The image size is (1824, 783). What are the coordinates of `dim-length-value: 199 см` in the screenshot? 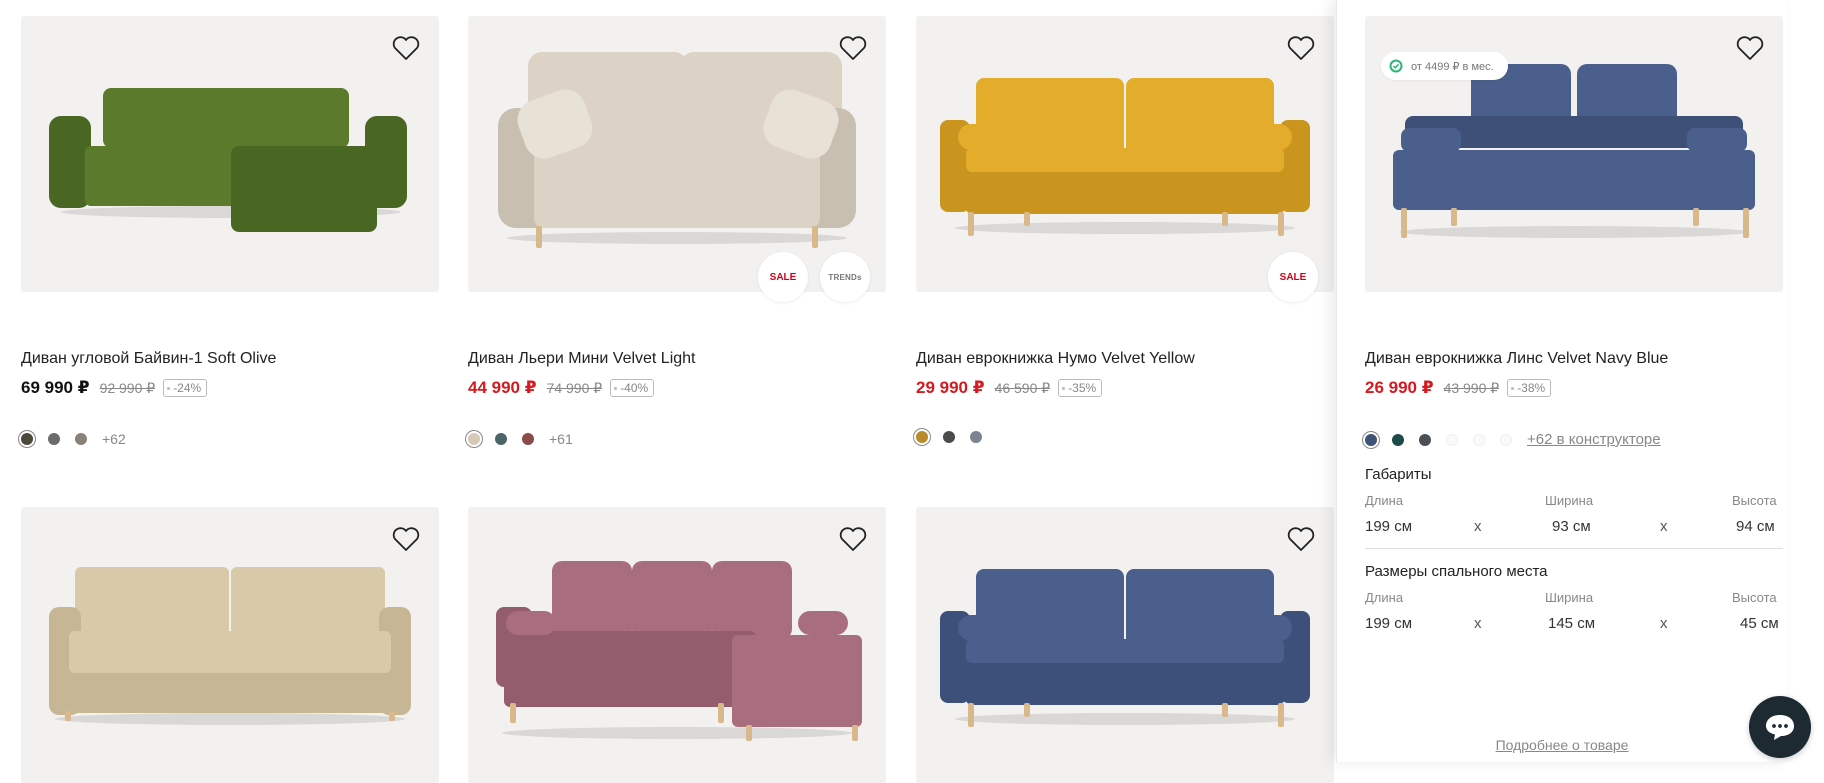 It's located at (1389, 526).